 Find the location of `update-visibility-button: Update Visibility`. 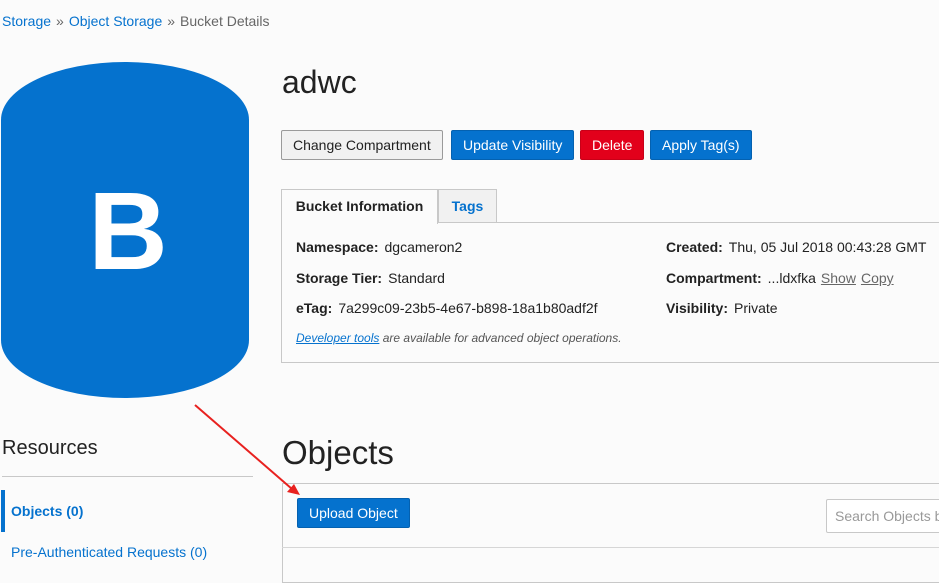

update-visibility-button: Update Visibility is located at coordinates (513, 145).